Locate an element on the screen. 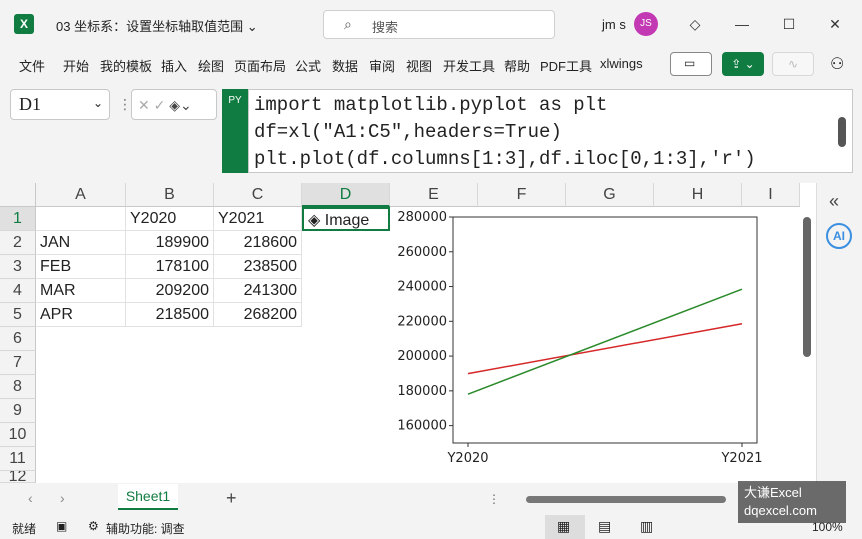 The width and height of the screenshot is (862, 539). menu-view: 视图 is located at coordinates (419, 65).